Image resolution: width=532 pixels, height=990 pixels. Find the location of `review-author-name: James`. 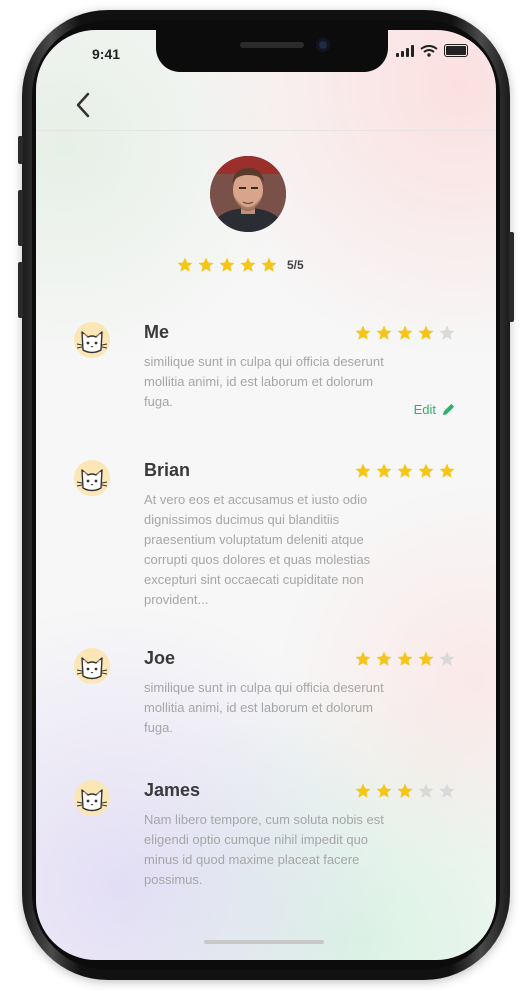

review-author-name: James is located at coordinates (172, 790).